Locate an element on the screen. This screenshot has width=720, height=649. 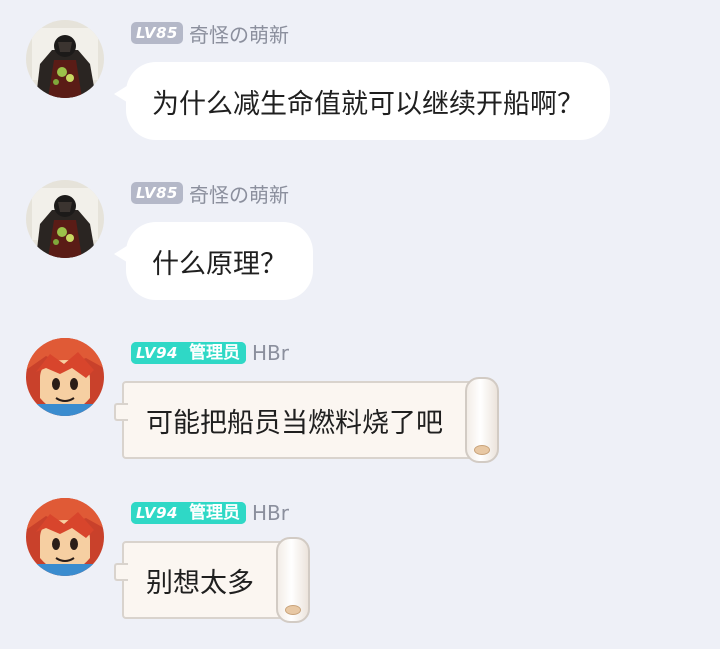
message-text: 什么原理？ is located at coordinates (219, 264).